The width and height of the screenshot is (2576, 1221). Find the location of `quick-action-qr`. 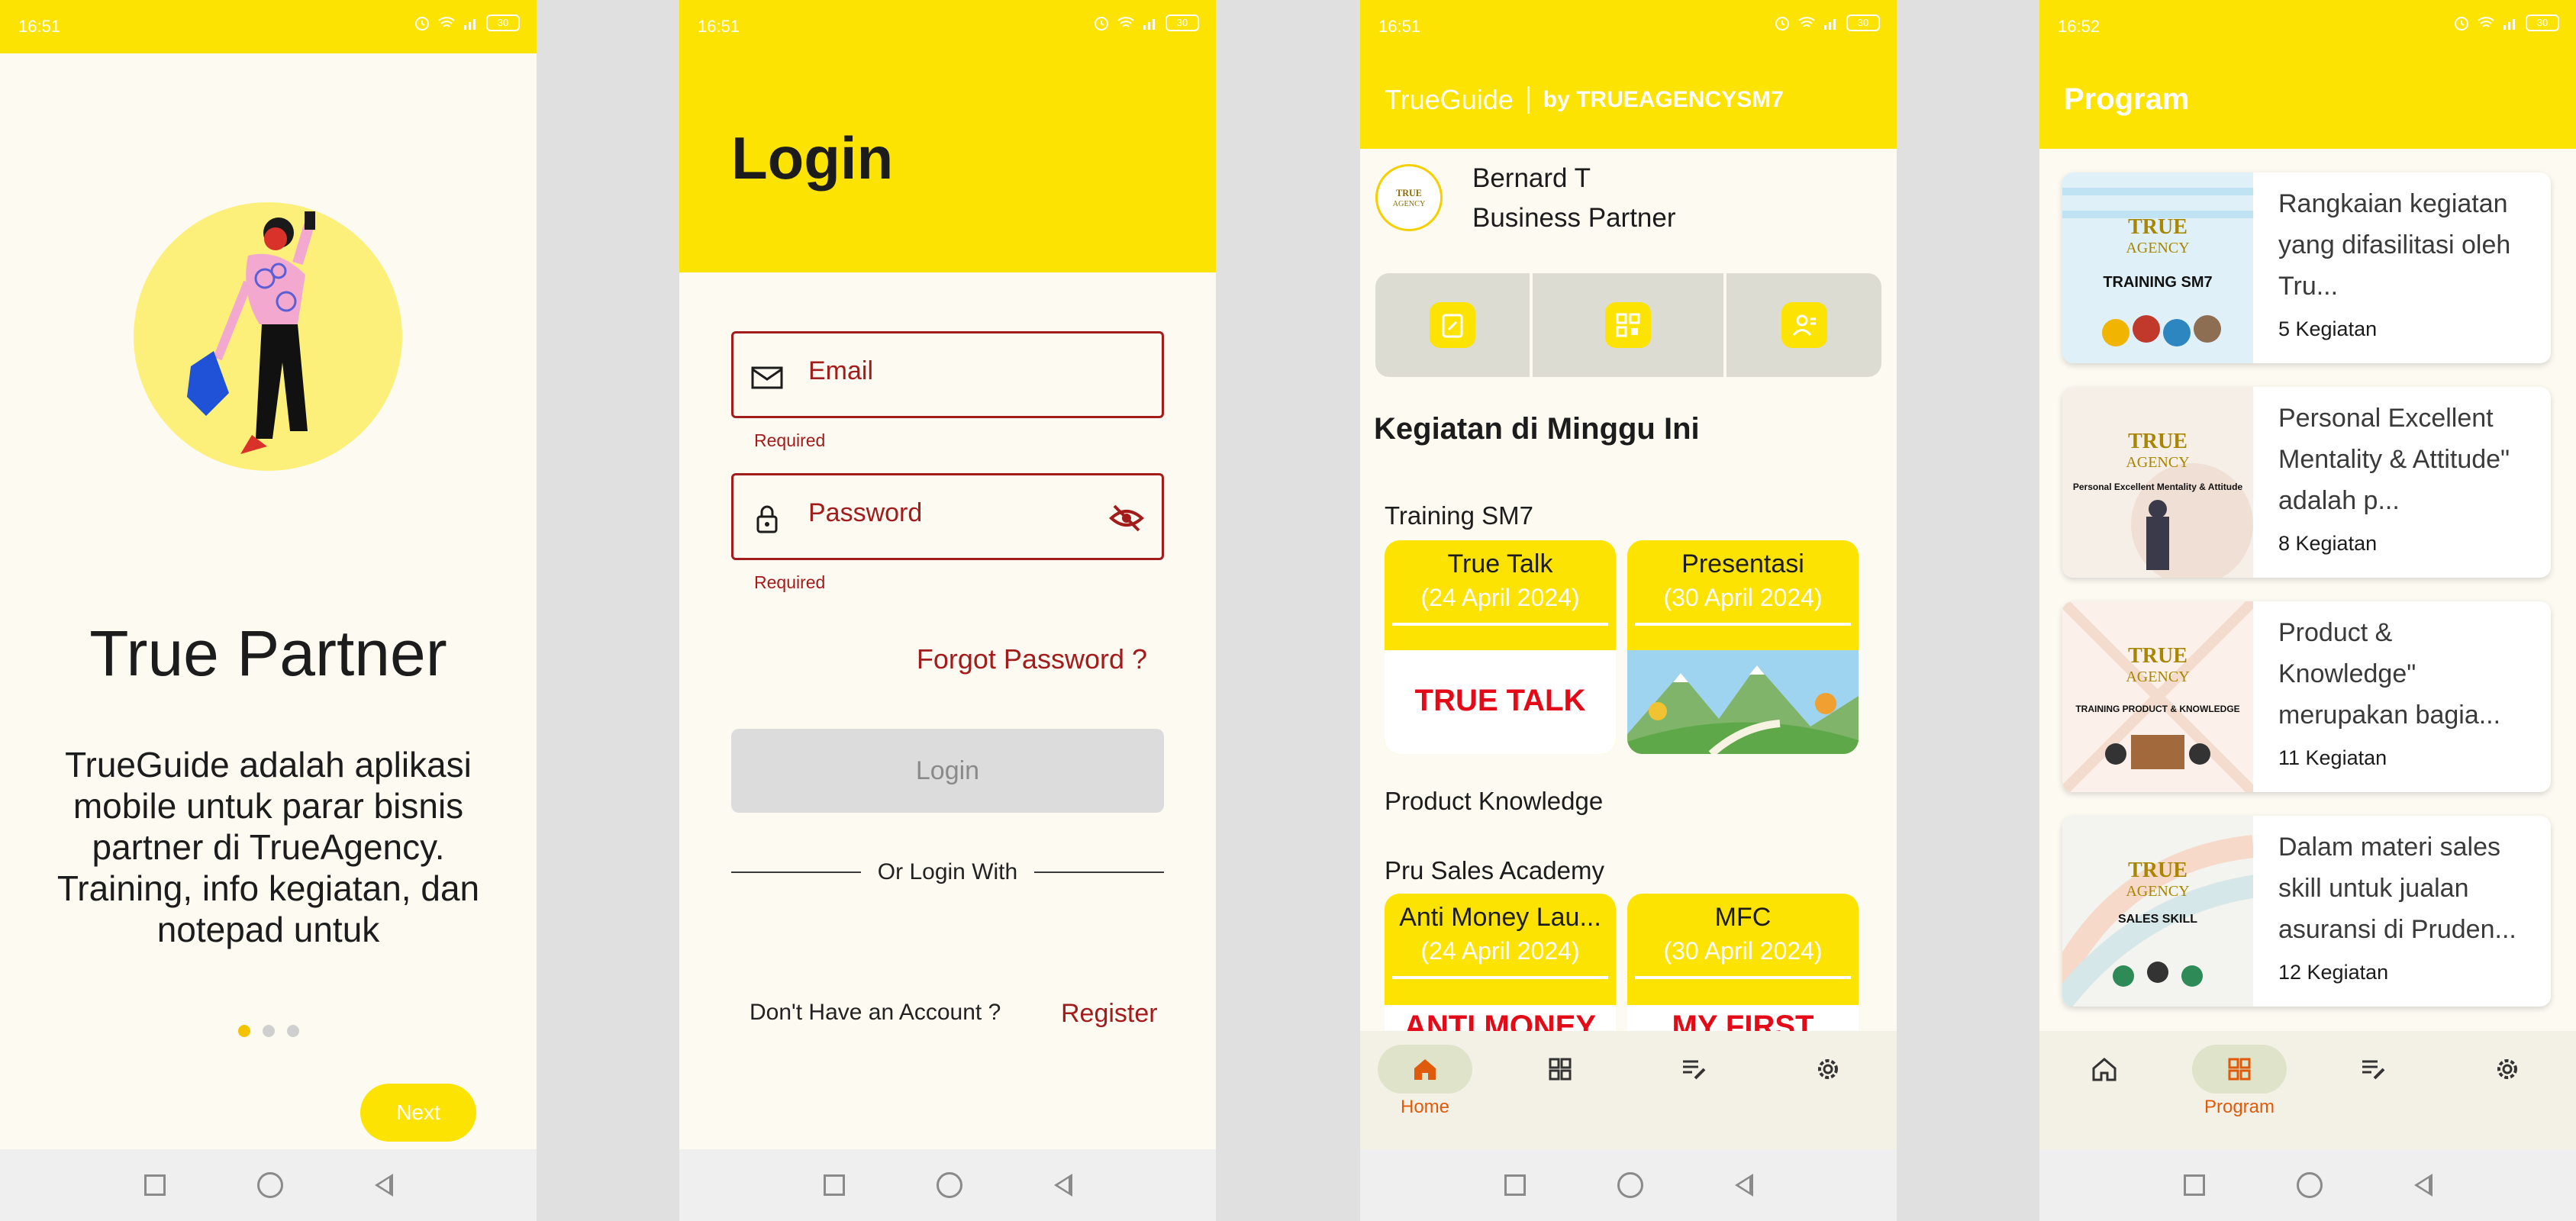

quick-action-qr is located at coordinates (1628, 325).